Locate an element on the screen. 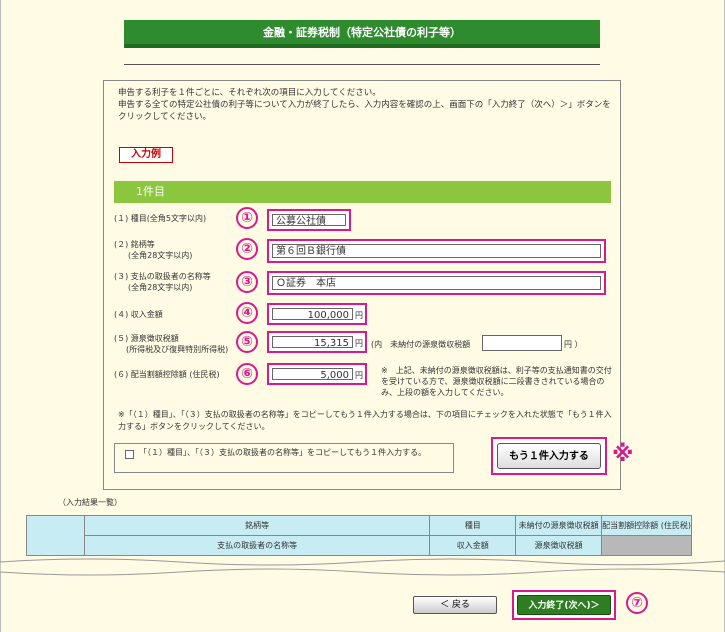 This screenshot has height=632, width=725. finish-highlight: 入力終了(次へ)＞ is located at coordinates (564, 605).